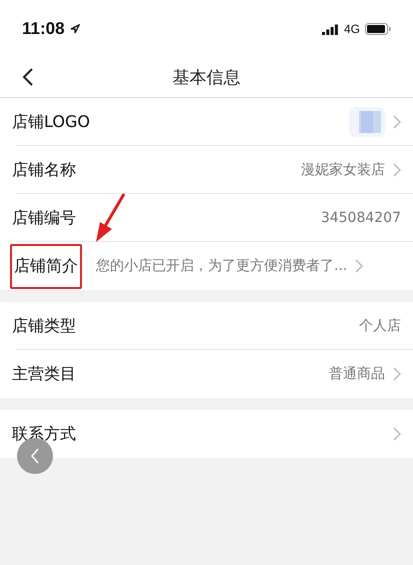  I want to click on row-value: 345084207, so click(360, 218).